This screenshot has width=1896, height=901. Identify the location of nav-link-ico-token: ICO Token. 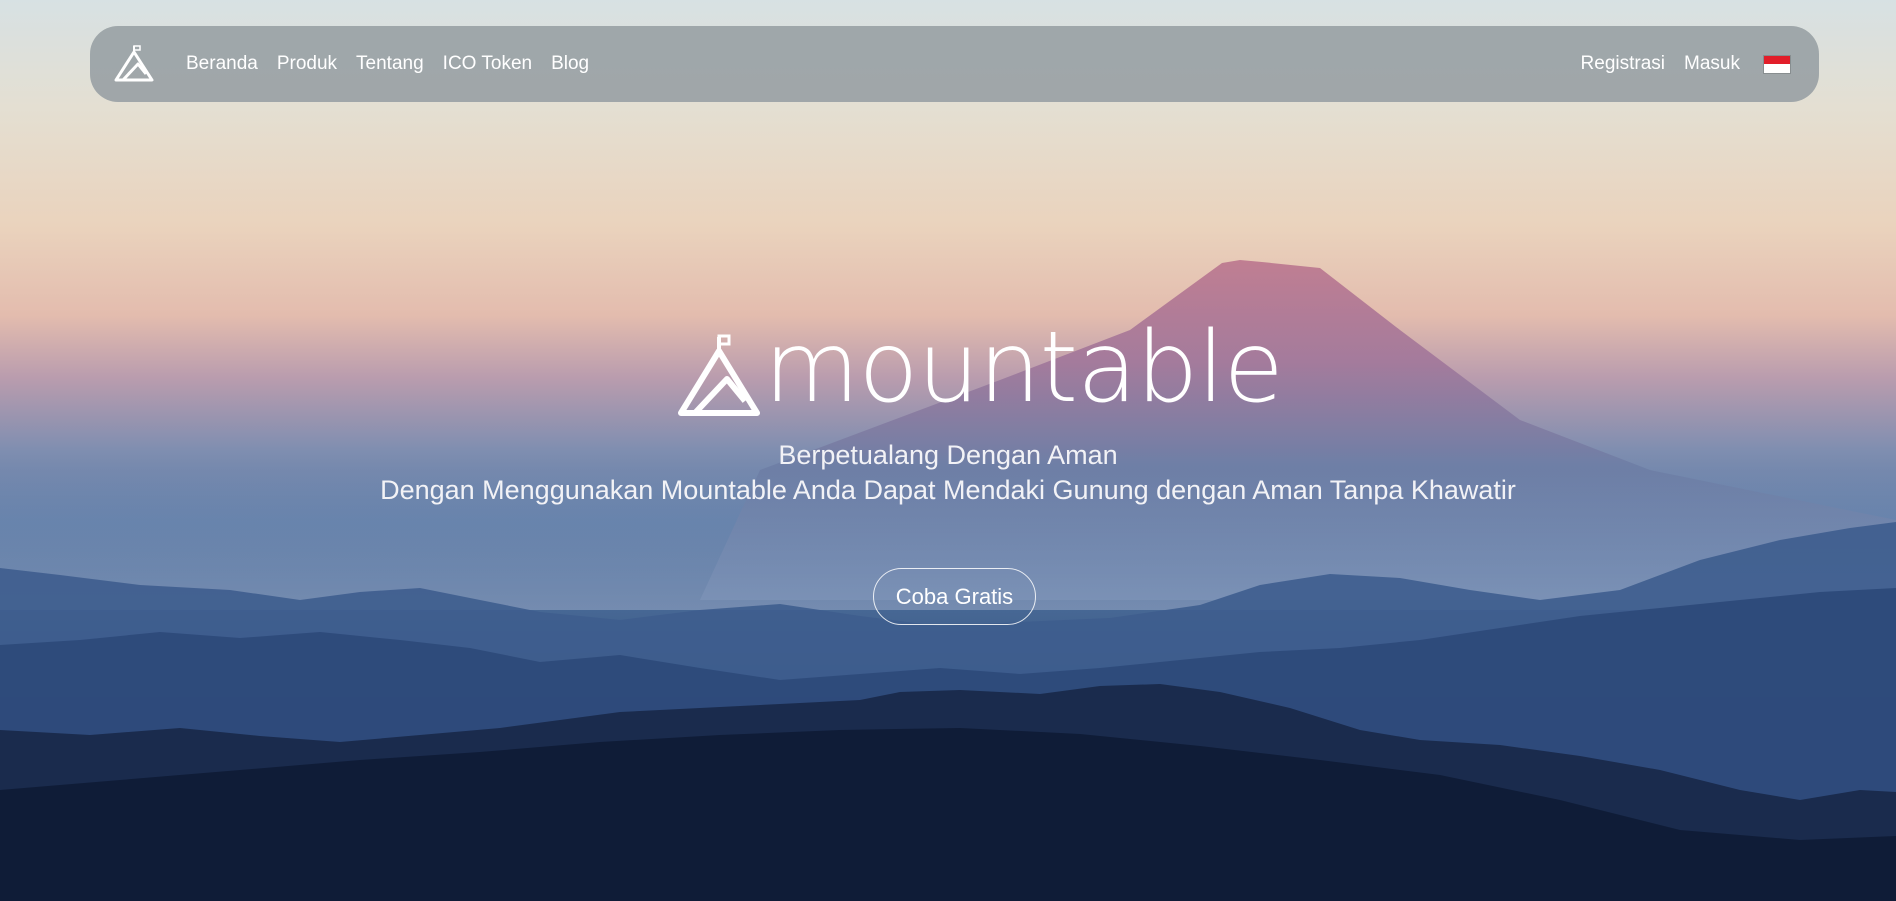
(487, 64).